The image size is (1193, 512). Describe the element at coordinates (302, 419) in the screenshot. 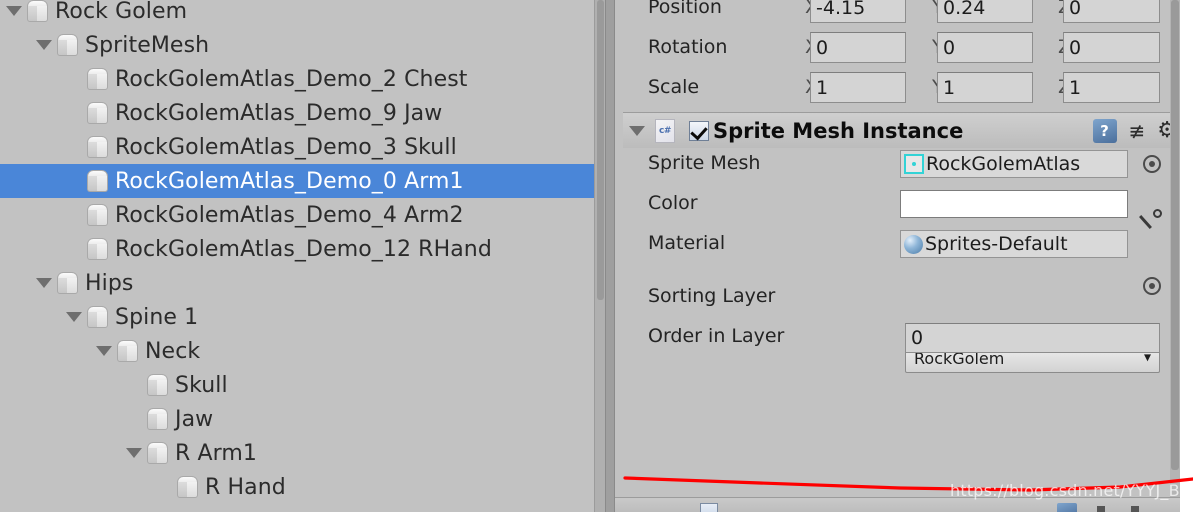

I see `hierarchy-row: Jaw` at that location.